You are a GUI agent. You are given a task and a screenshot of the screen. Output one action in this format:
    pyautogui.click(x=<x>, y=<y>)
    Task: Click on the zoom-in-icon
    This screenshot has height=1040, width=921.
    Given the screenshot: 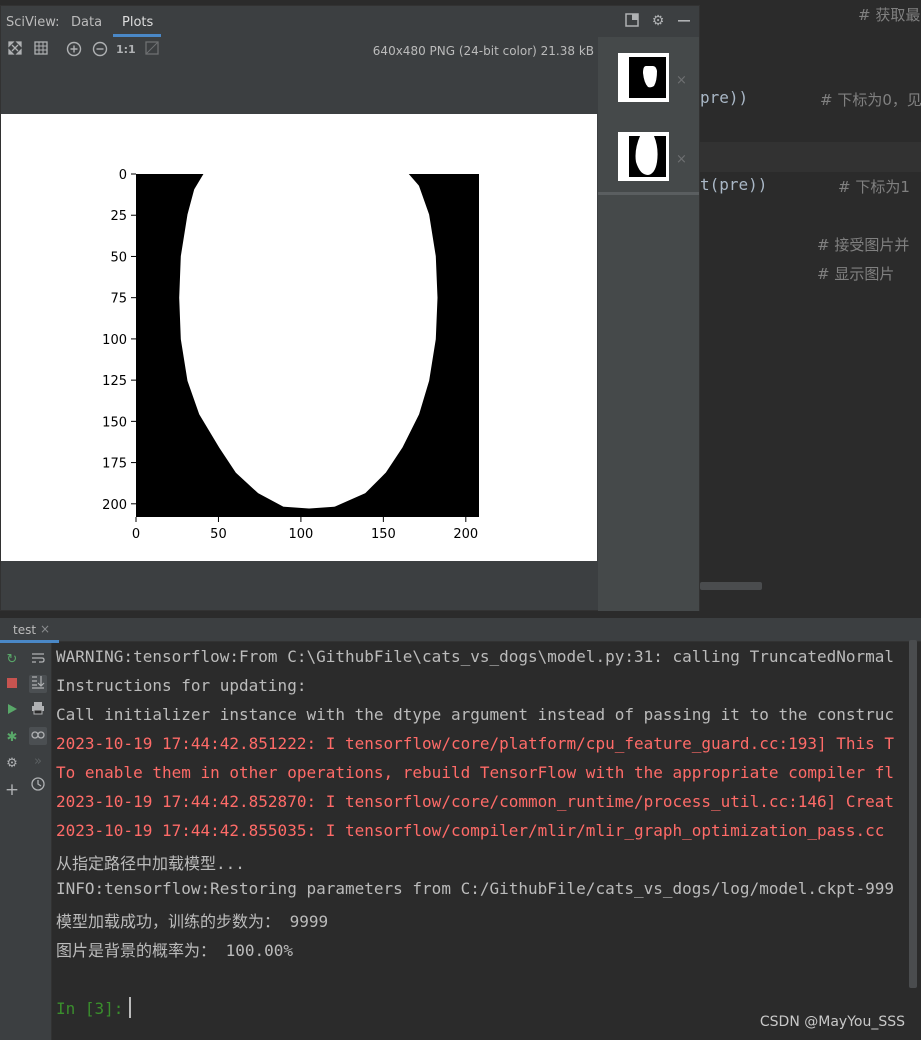 What is the action you would take?
    pyautogui.click(x=74, y=50)
    